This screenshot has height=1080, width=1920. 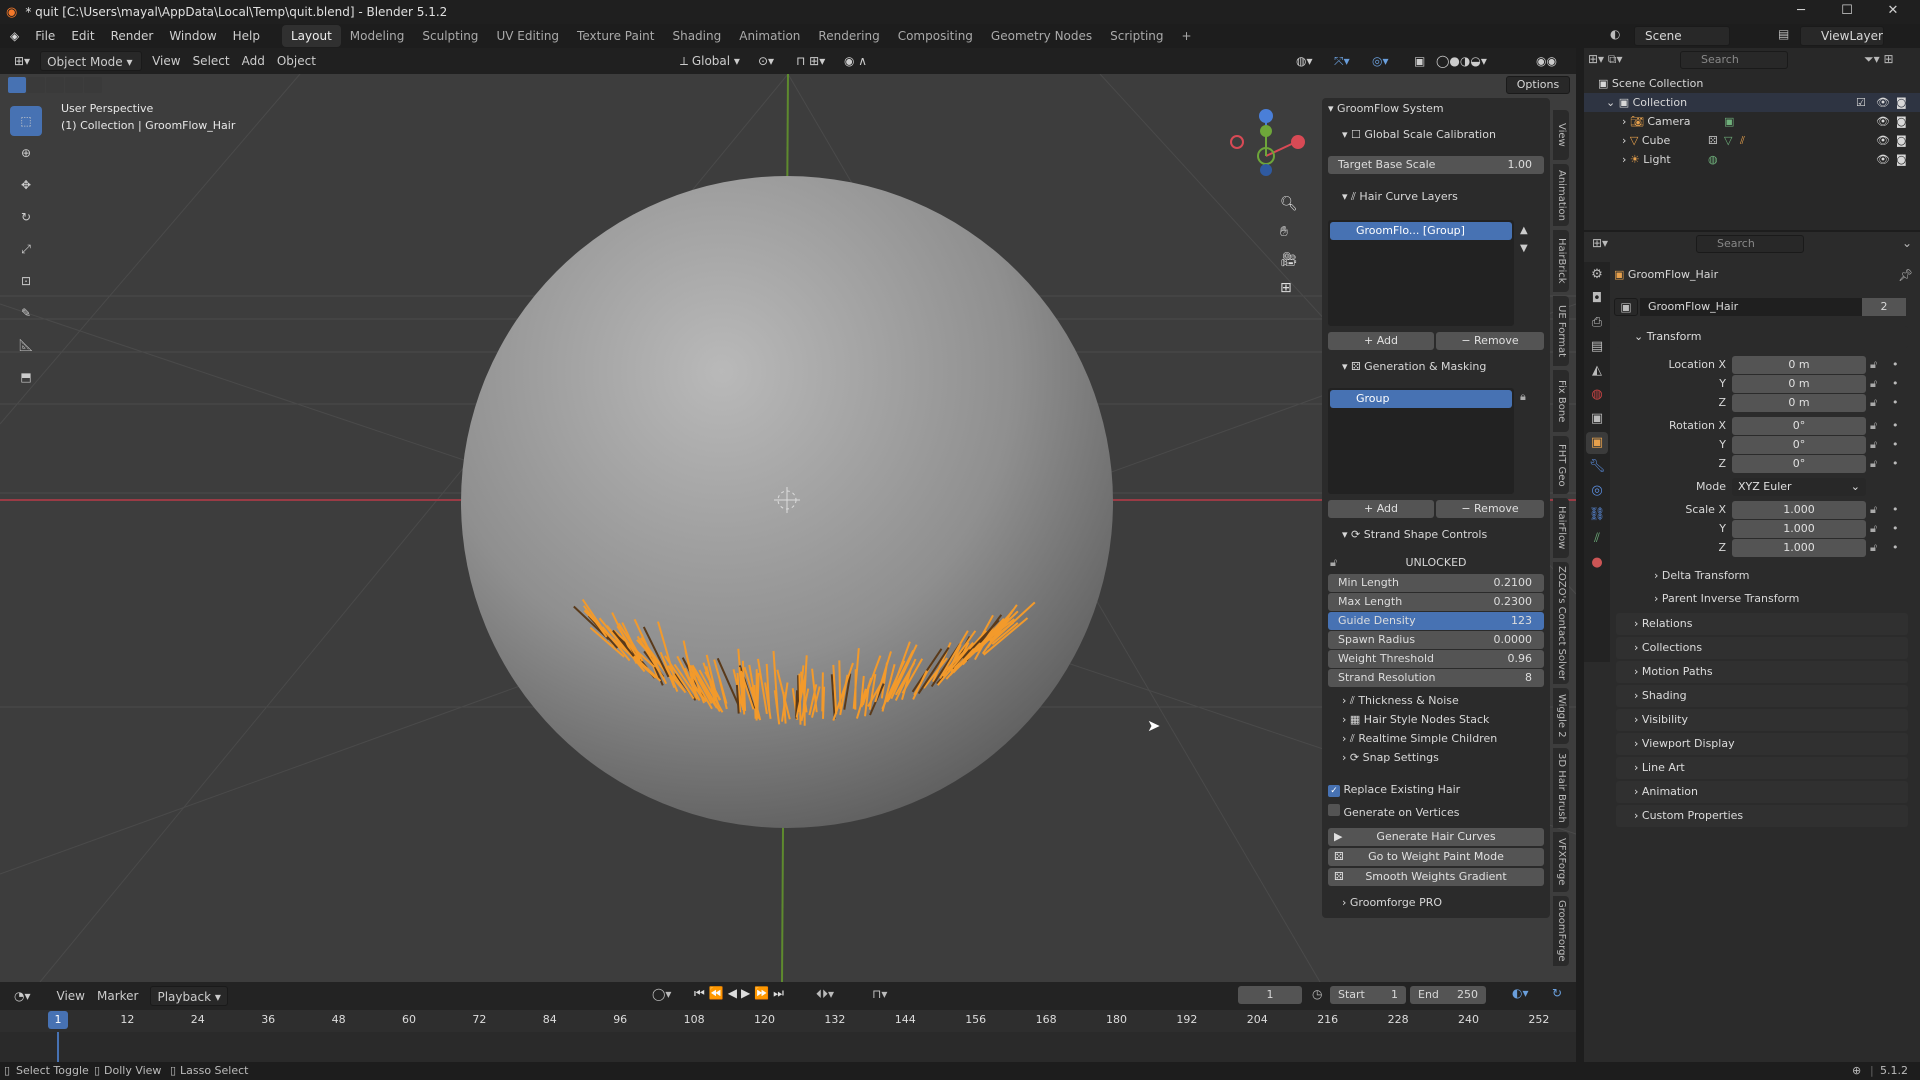 I want to click on rotation-z-field: 0°, so click(x=1799, y=464).